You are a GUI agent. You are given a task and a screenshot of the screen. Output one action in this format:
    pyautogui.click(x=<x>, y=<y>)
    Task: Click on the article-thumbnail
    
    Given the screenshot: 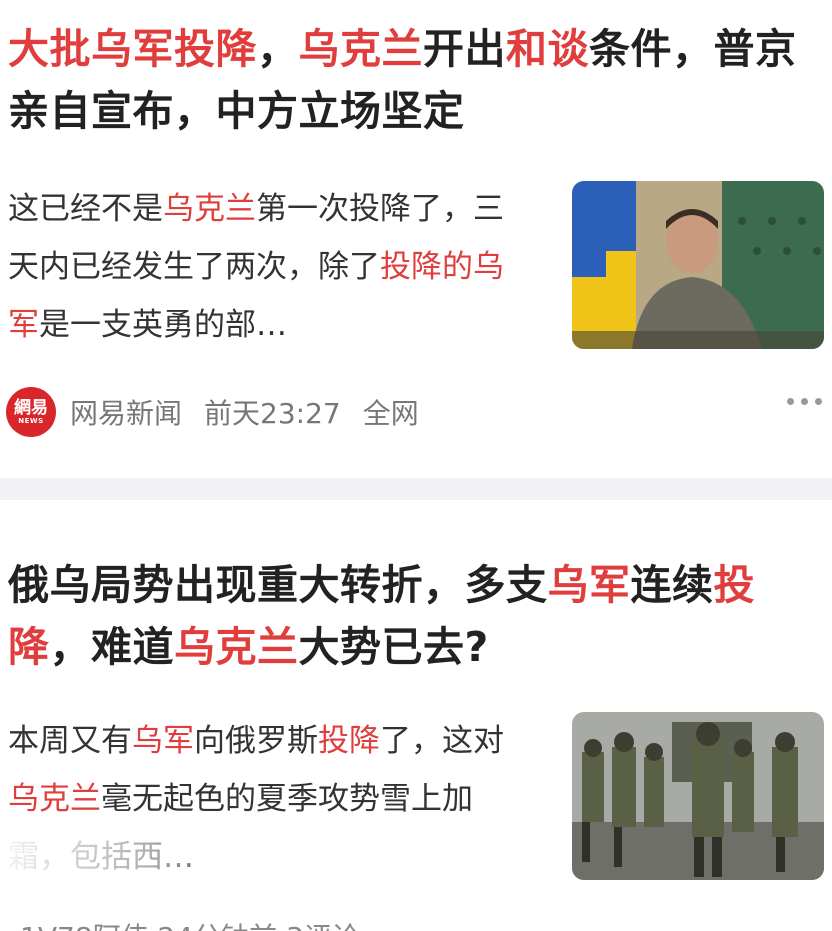 What is the action you would take?
    pyautogui.click(x=698, y=265)
    